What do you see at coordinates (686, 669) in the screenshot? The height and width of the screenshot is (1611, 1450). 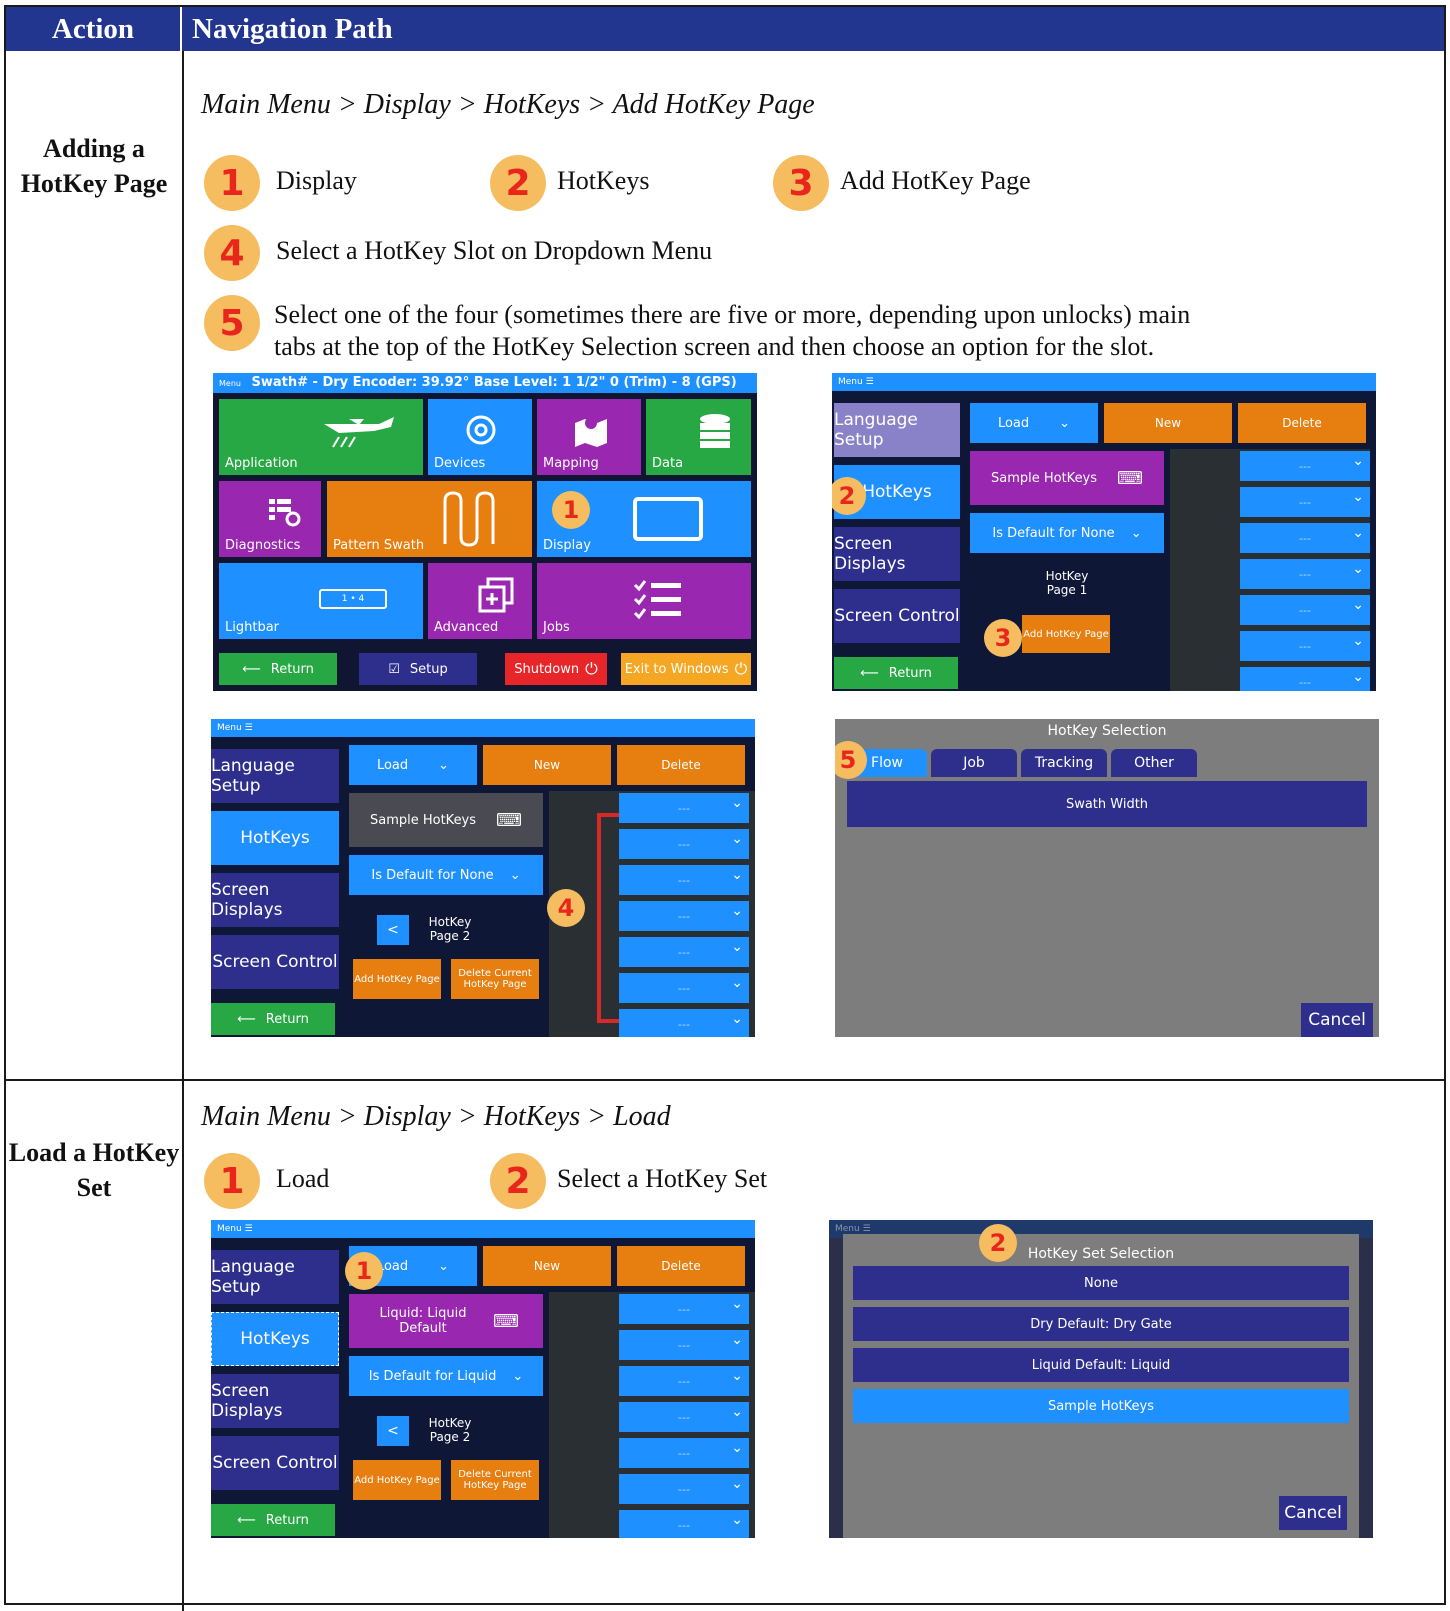 I see `exit-windows-button: Exit to Windows ⏻` at bounding box center [686, 669].